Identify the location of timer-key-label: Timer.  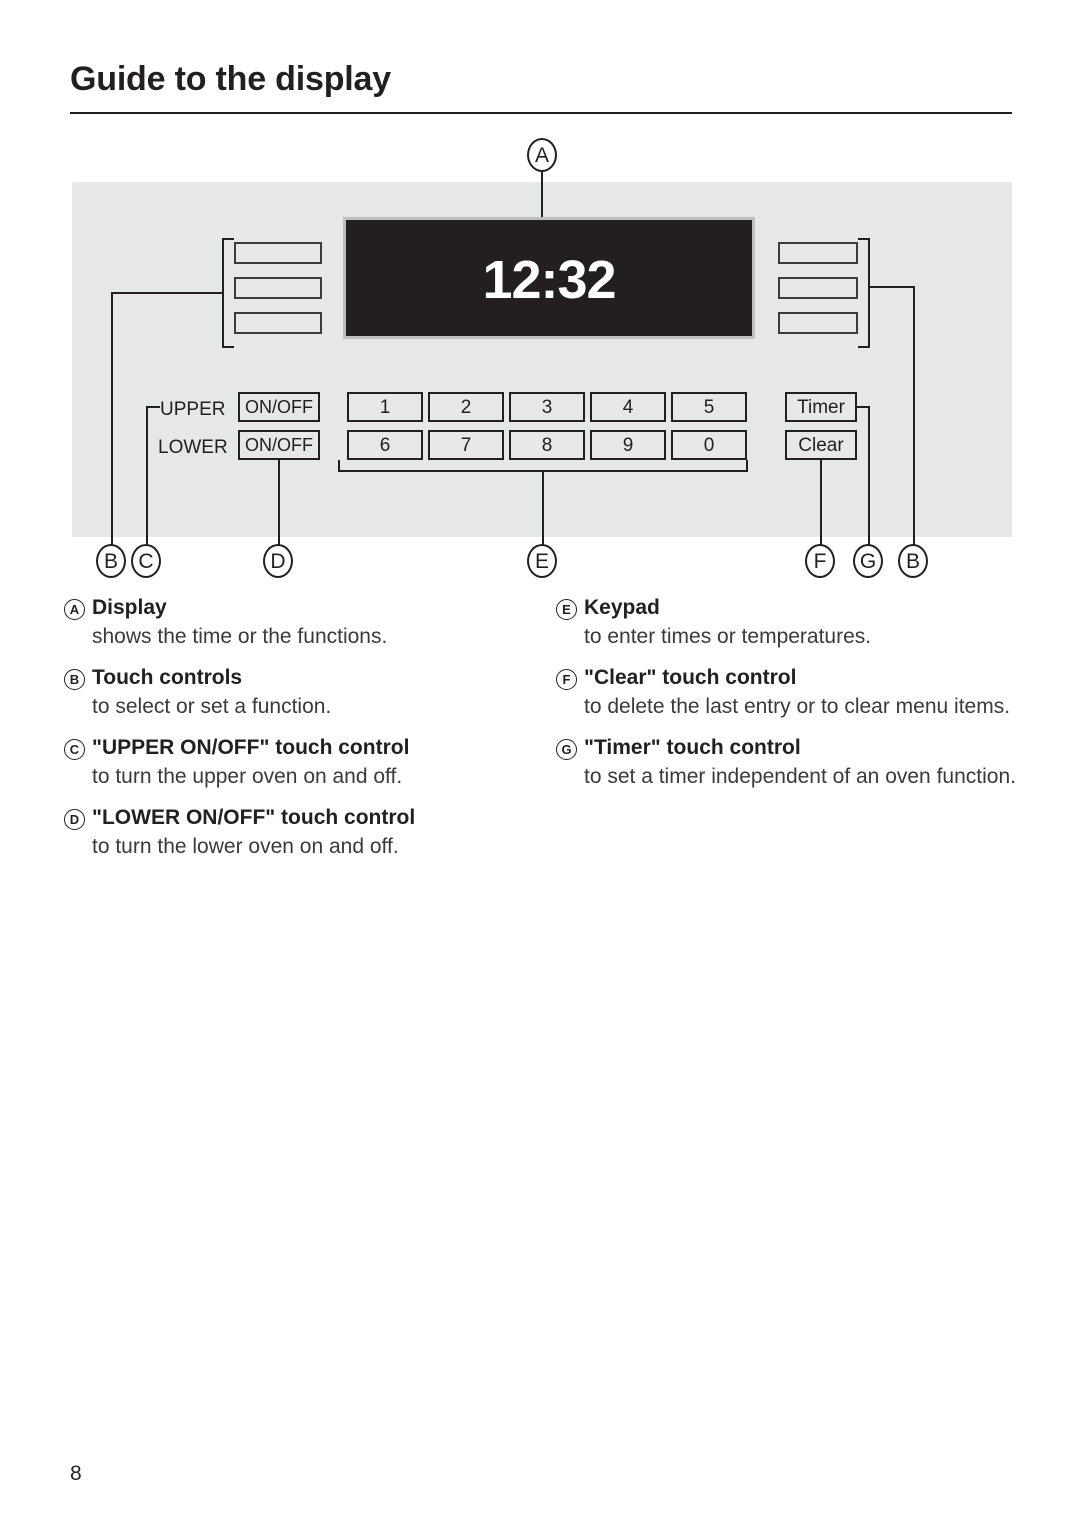
(821, 407).